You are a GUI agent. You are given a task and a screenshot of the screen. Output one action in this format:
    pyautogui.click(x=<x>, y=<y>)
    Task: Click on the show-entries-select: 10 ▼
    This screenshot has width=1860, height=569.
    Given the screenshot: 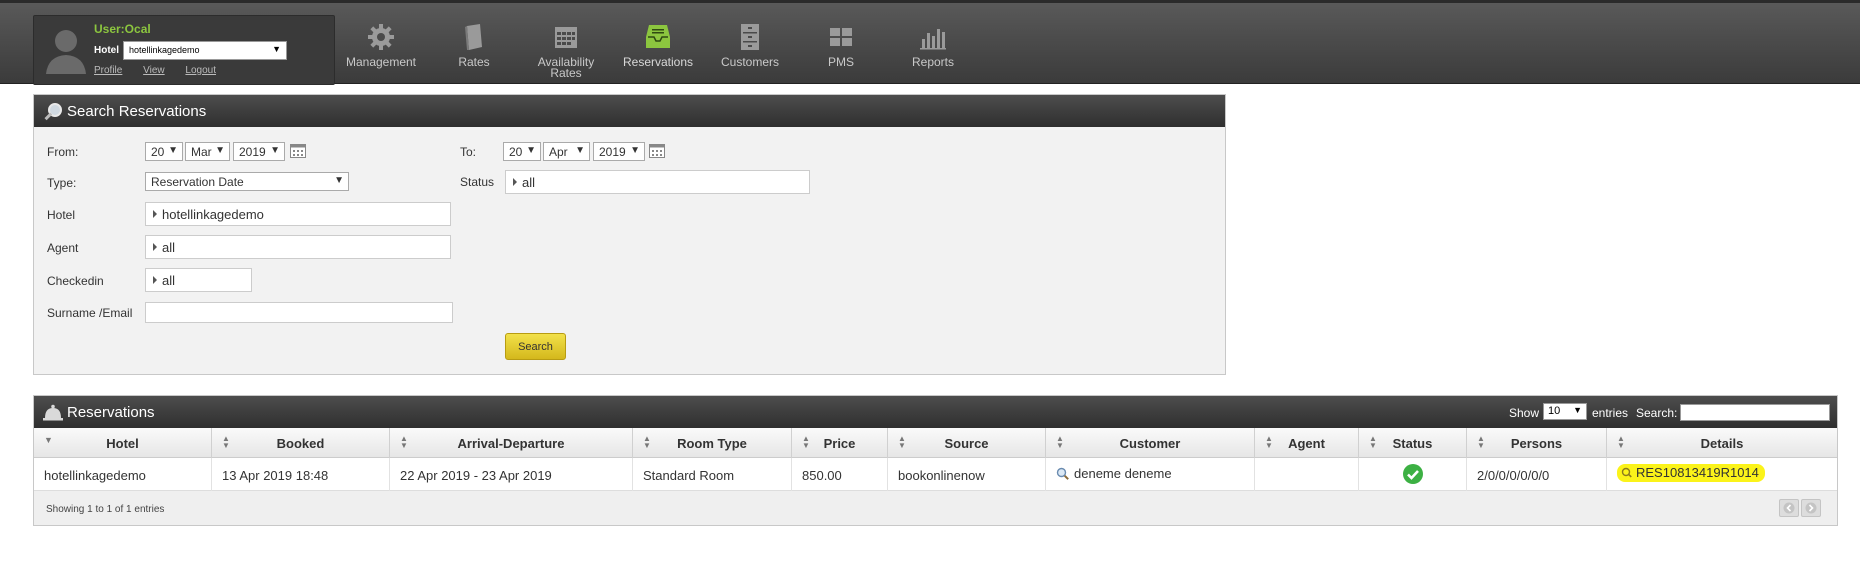 What is the action you would take?
    pyautogui.click(x=1565, y=411)
    